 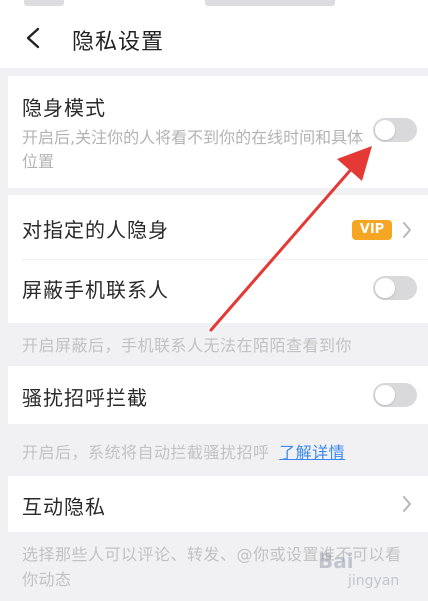 I want to click on status-bar, so click(x=214, y=5).